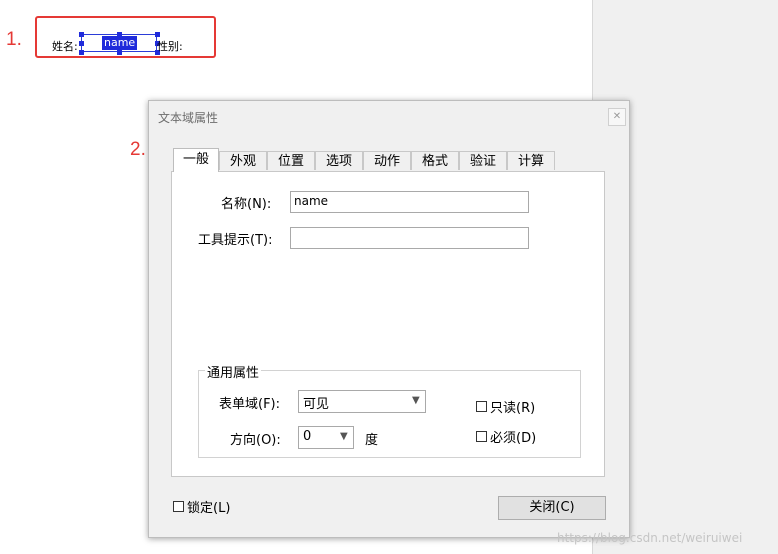  What do you see at coordinates (617, 117) in the screenshot?
I see `close-icon: ✕` at bounding box center [617, 117].